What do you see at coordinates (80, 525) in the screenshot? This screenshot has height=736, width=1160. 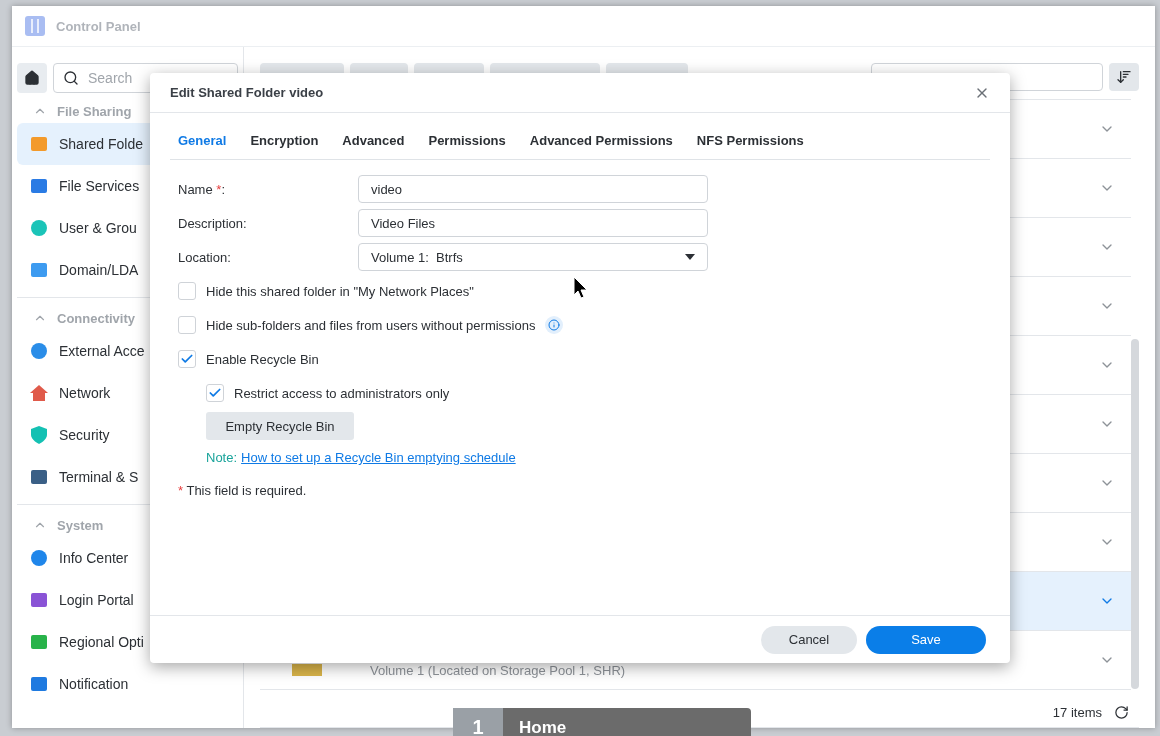 I see `section-title: System` at bounding box center [80, 525].